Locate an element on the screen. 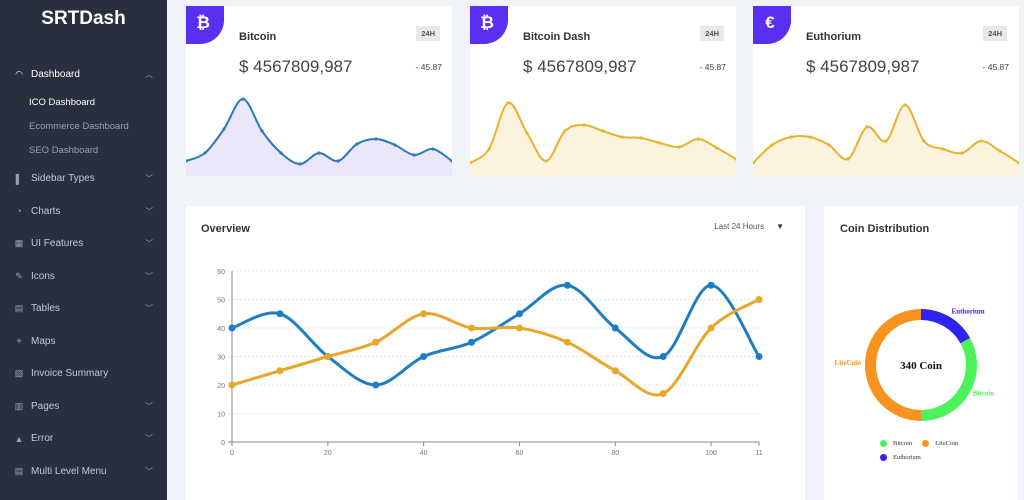  charts-icon: ◔ is located at coordinates (19, 211).